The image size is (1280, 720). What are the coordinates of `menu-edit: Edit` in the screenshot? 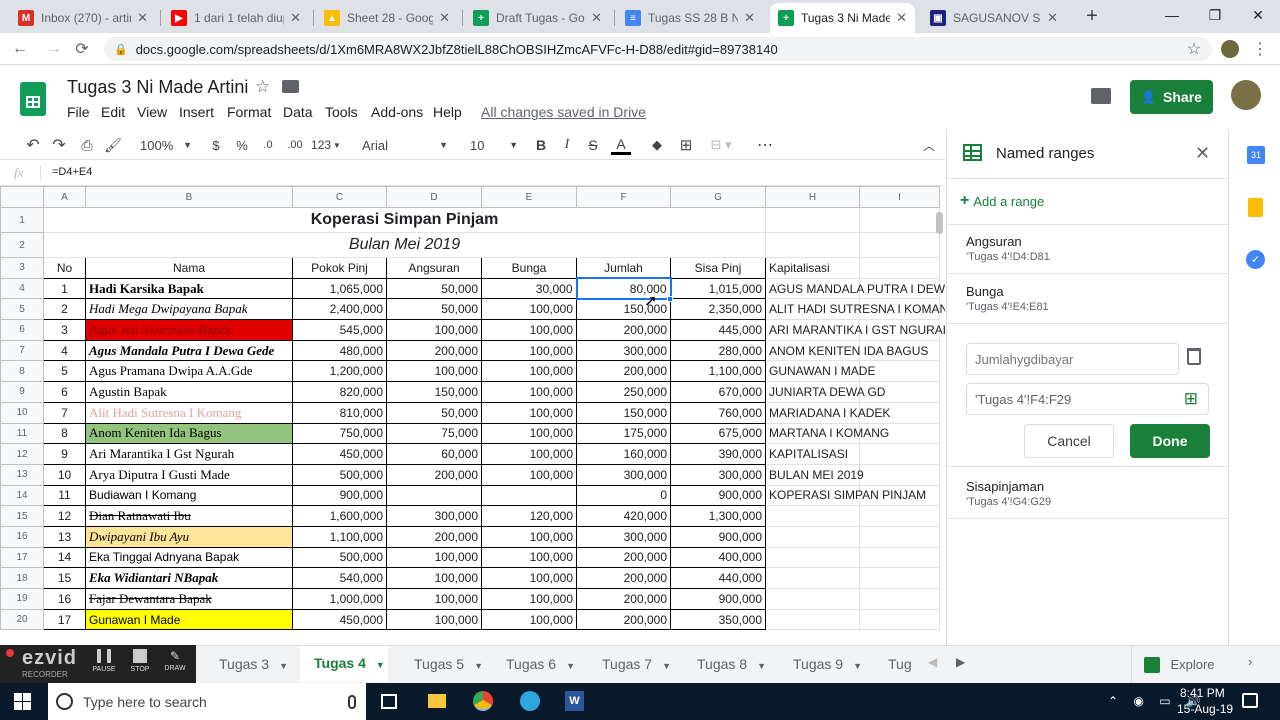 It's located at (113, 112).